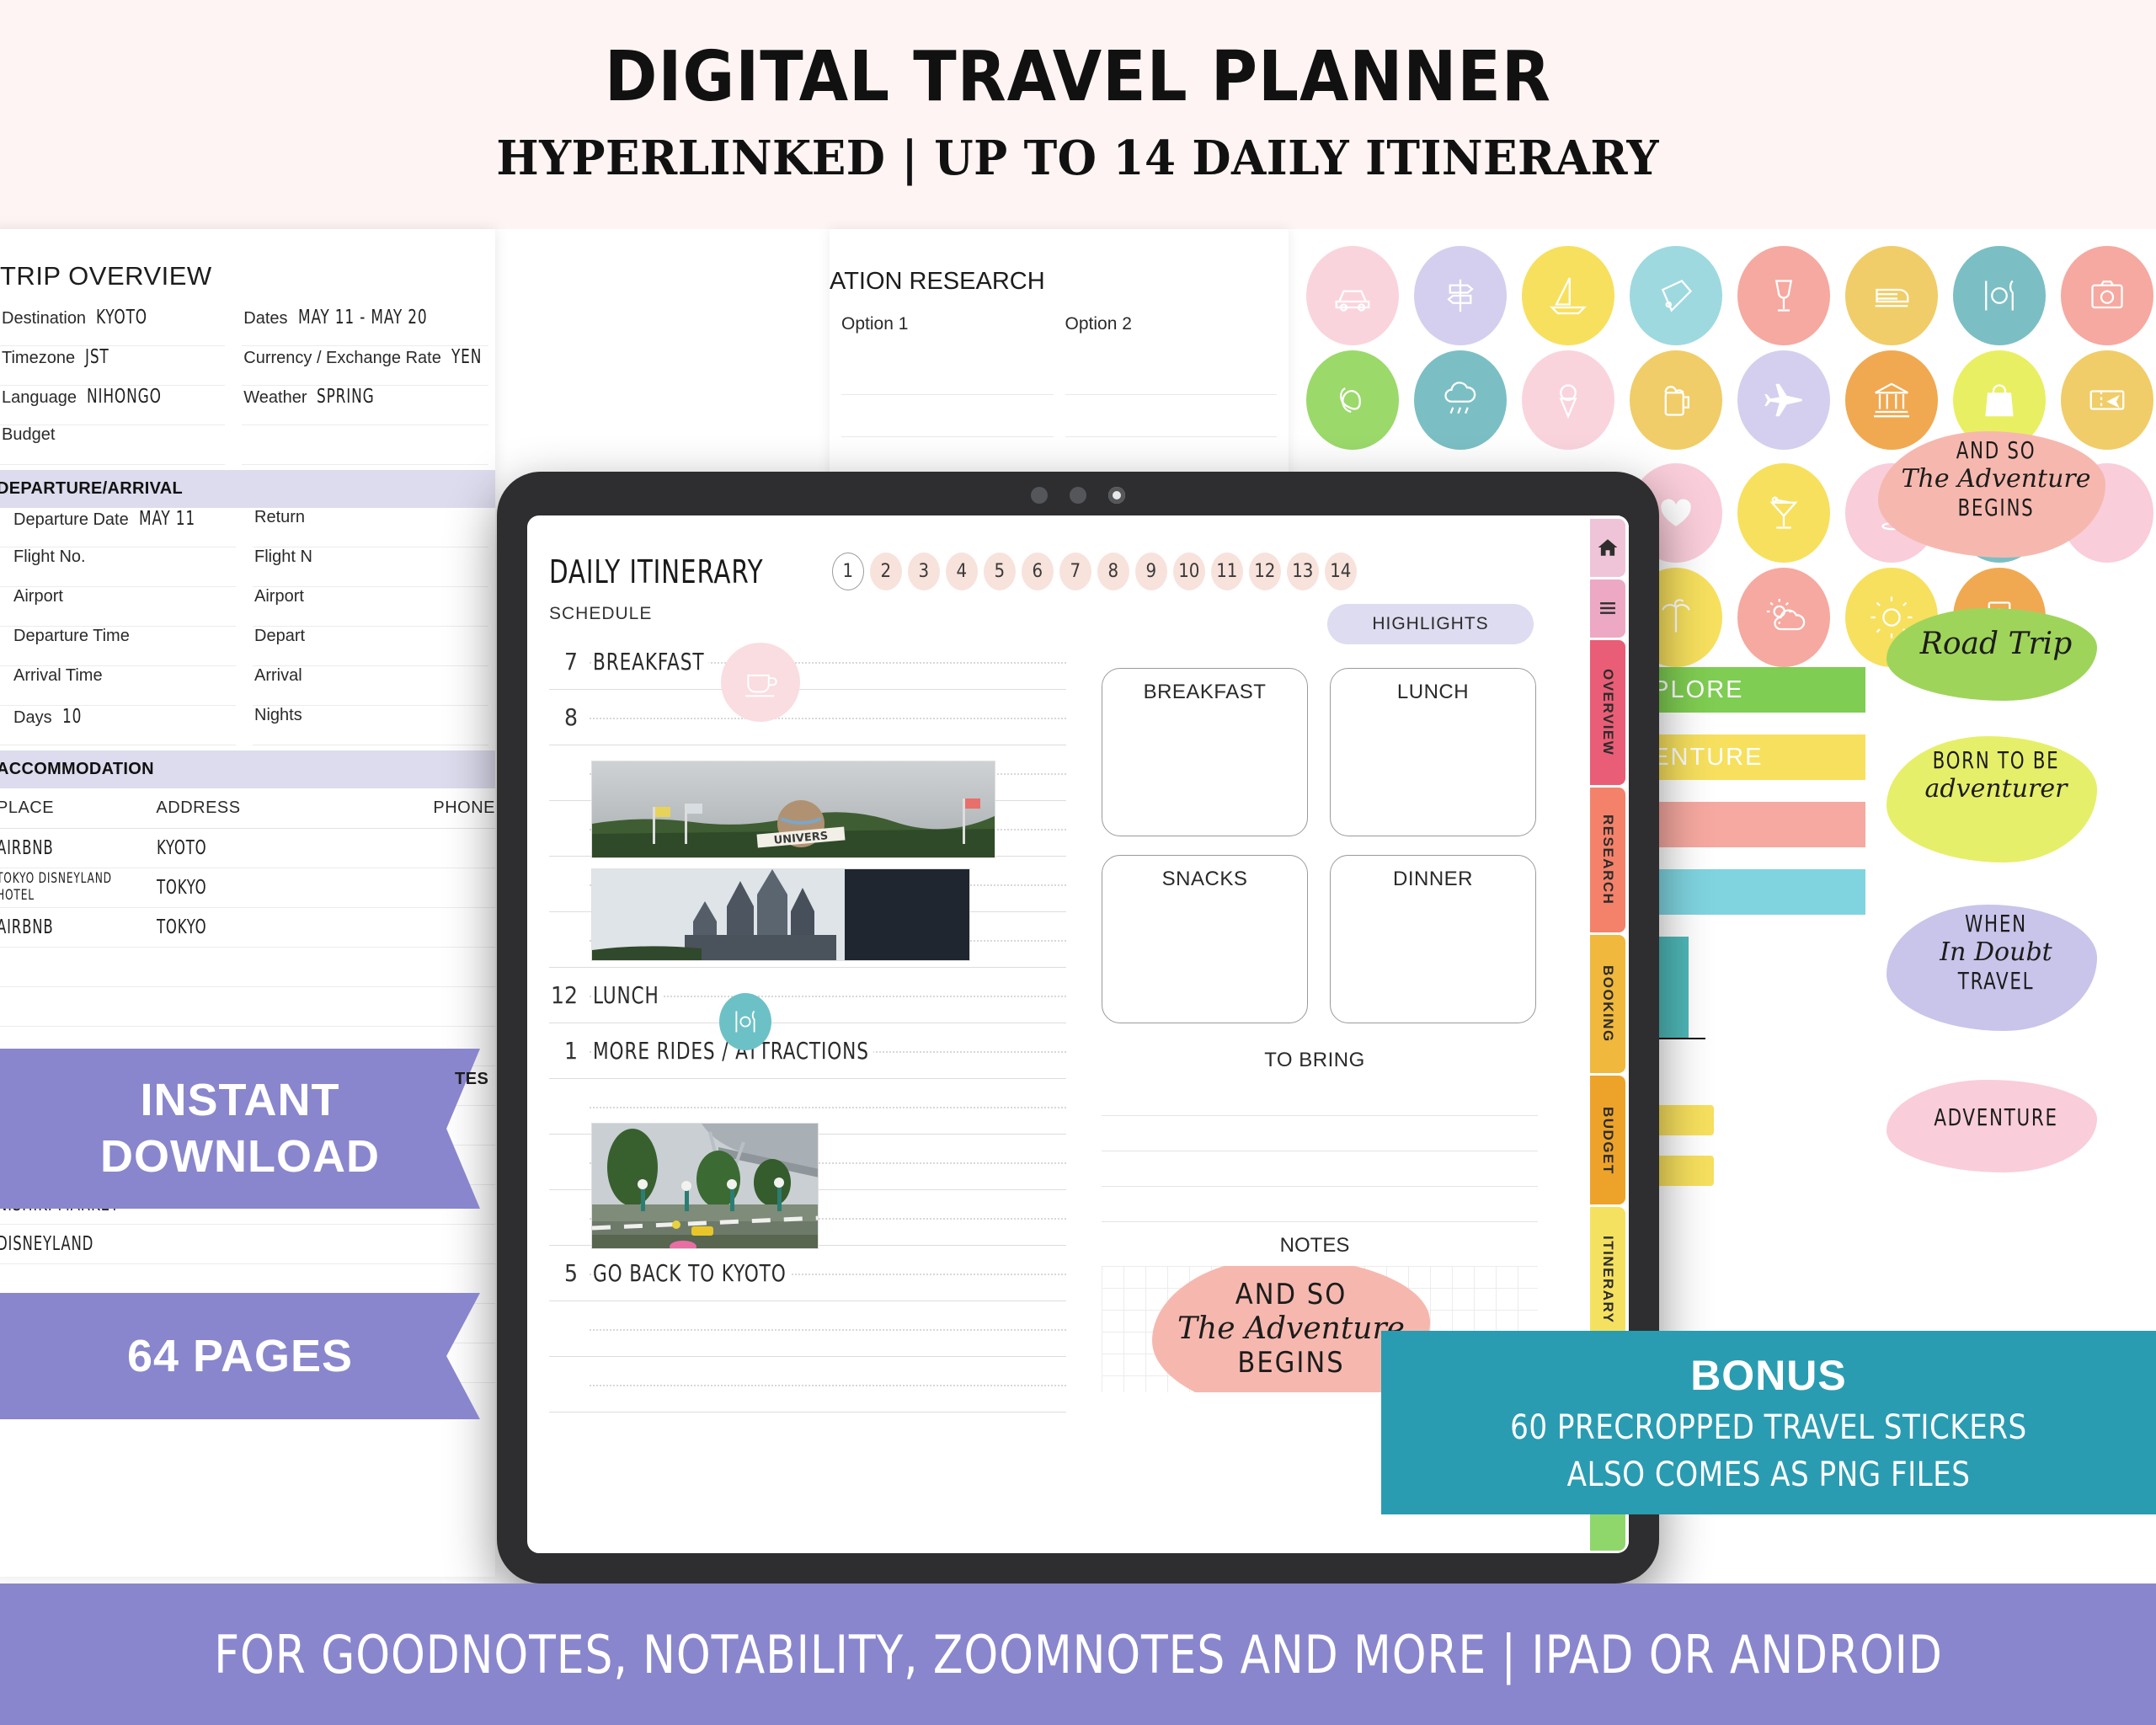 The height and width of the screenshot is (1725, 2156). What do you see at coordinates (370, 527) in the screenshot?
I see `field-return: Return` at bounding box center [370, 527].